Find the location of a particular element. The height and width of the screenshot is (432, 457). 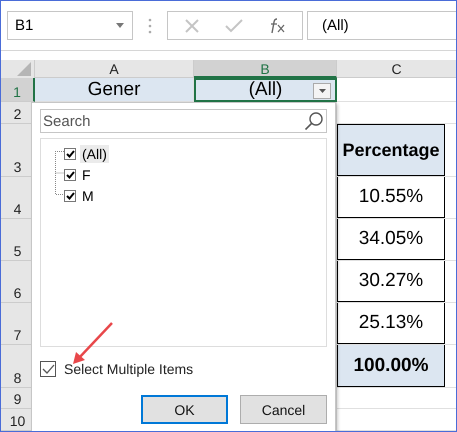

table-cell: 30.27% is located at coordinates (391, 281).